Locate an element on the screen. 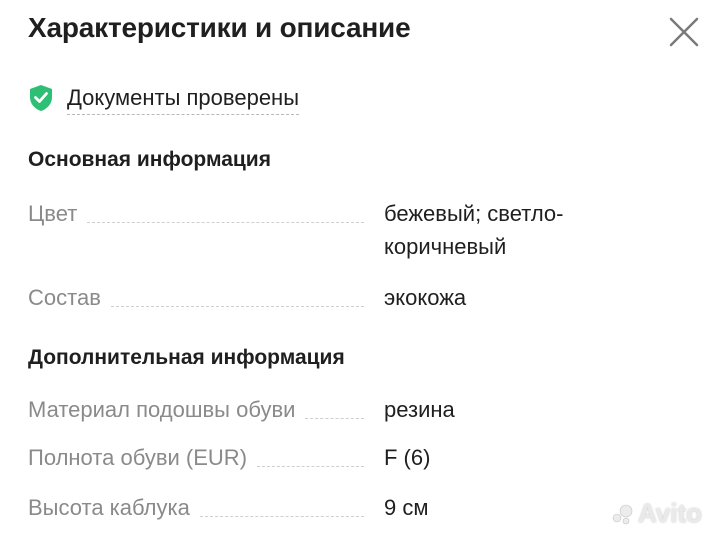  page-title: Характеристики и описание is located at coordinates (219, 27).